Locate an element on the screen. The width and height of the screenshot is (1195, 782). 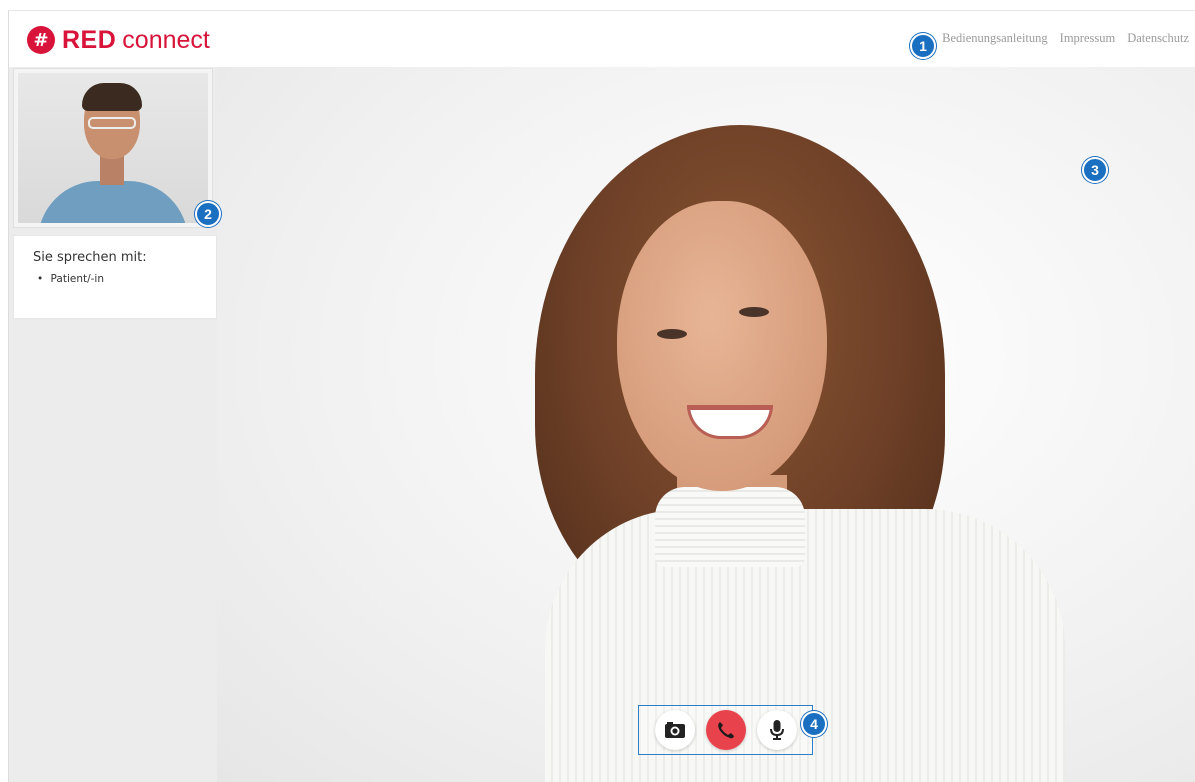
camera-icon is located at coordinates (674, 730).